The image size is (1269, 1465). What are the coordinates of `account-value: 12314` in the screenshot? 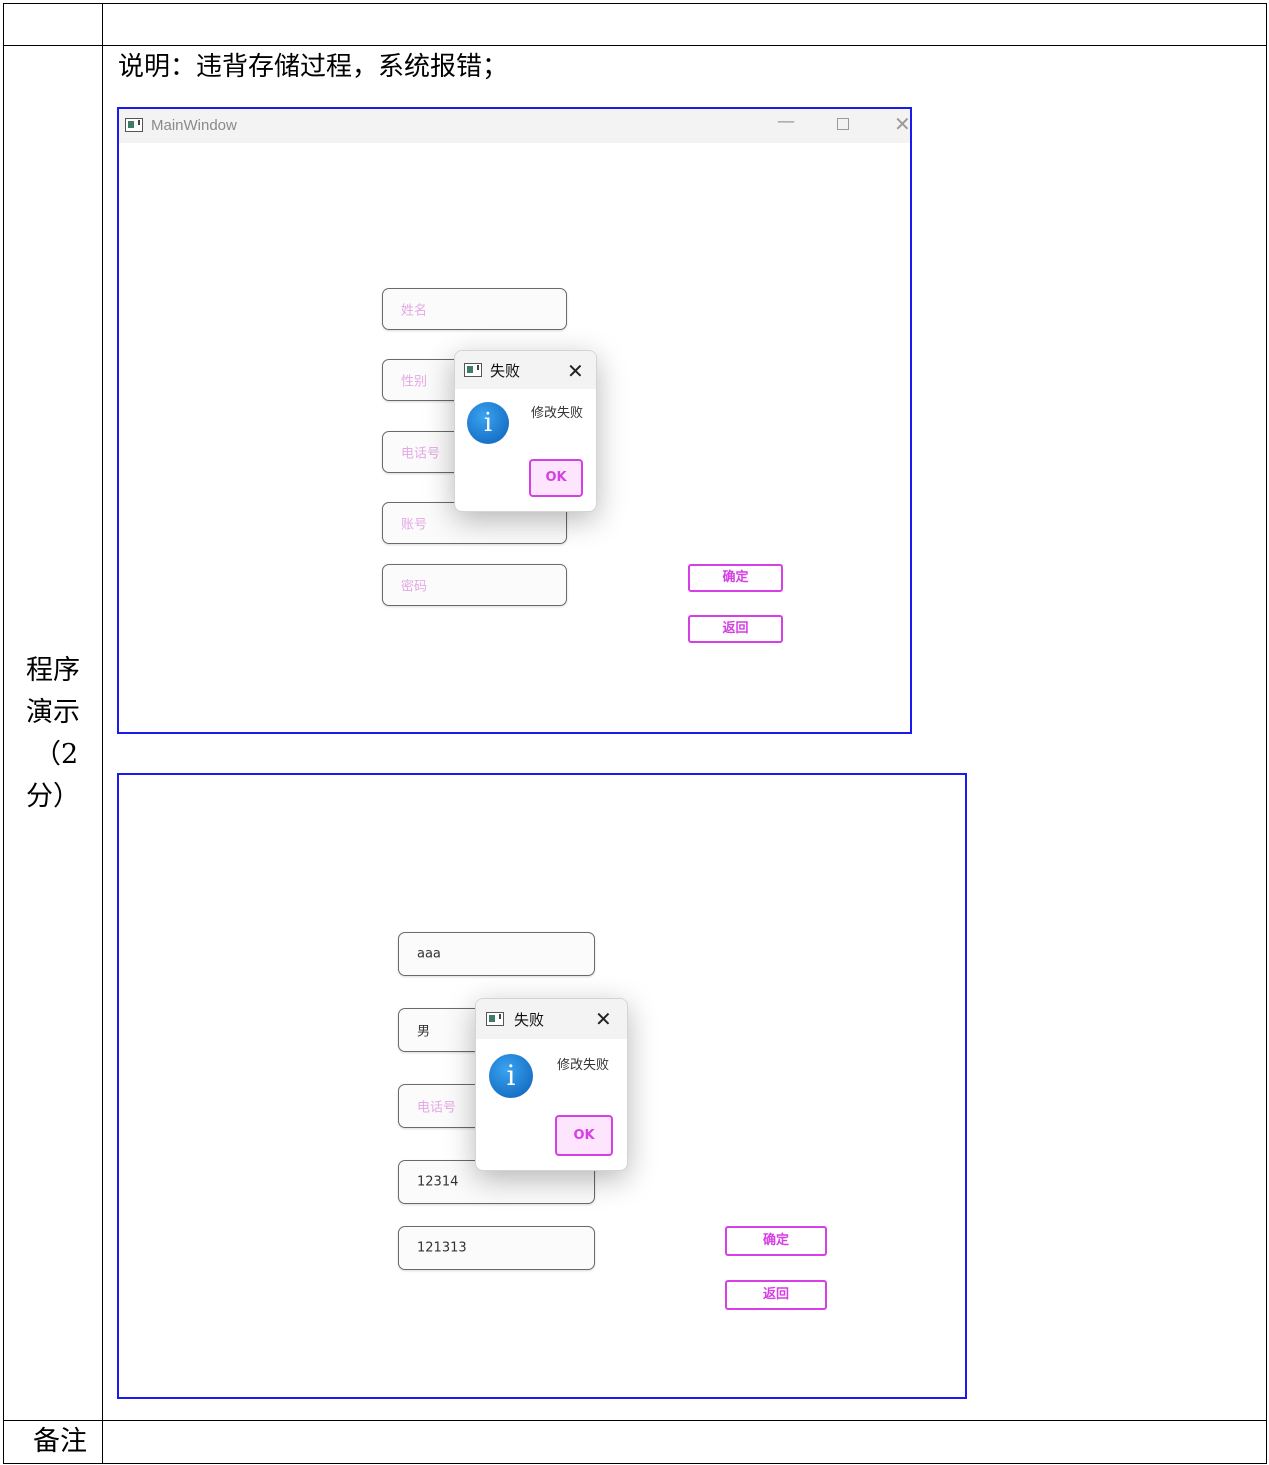 It's located at (438, 1182).